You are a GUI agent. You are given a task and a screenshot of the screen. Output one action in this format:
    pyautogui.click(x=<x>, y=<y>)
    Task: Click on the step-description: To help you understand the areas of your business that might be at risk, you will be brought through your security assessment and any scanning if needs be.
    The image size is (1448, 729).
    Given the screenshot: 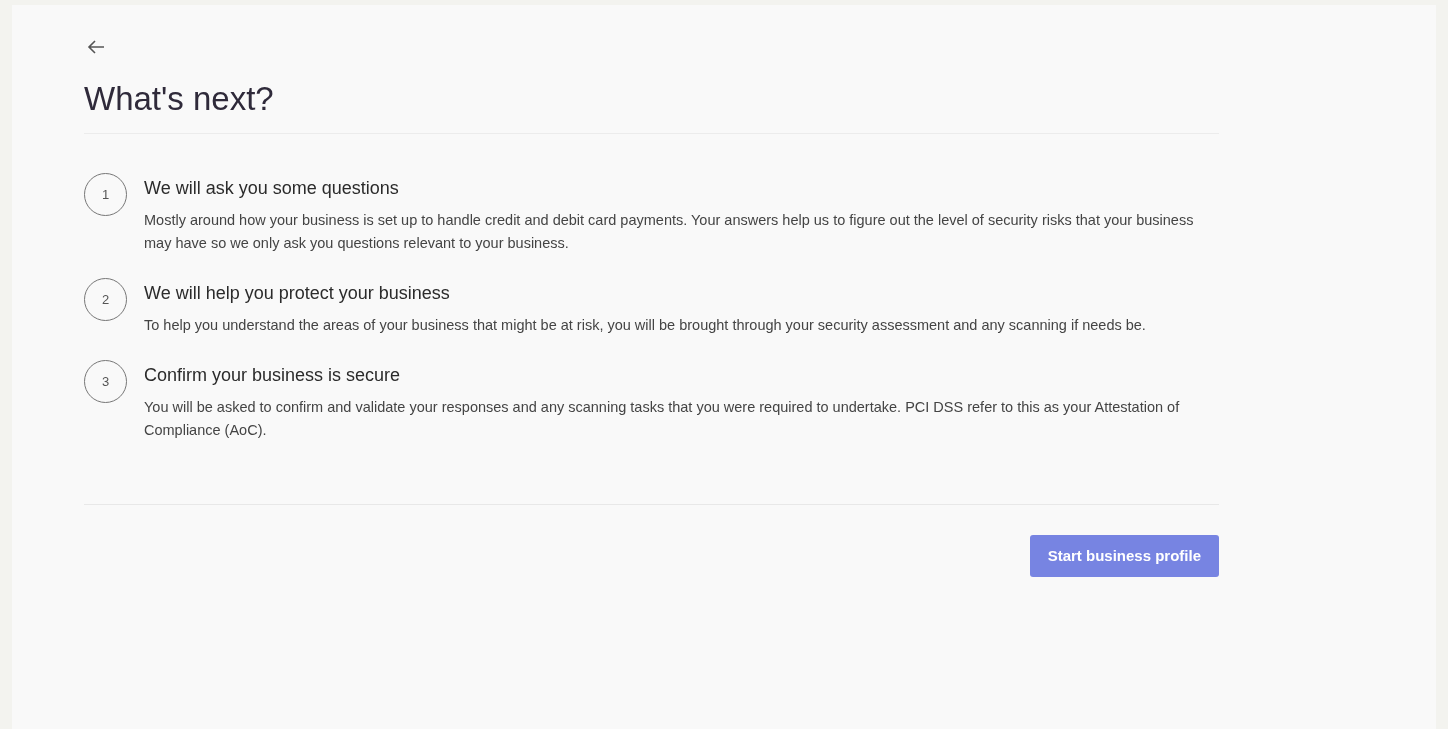 What is the action you would take?
    pyautogui.click(x=645, y=325)
    